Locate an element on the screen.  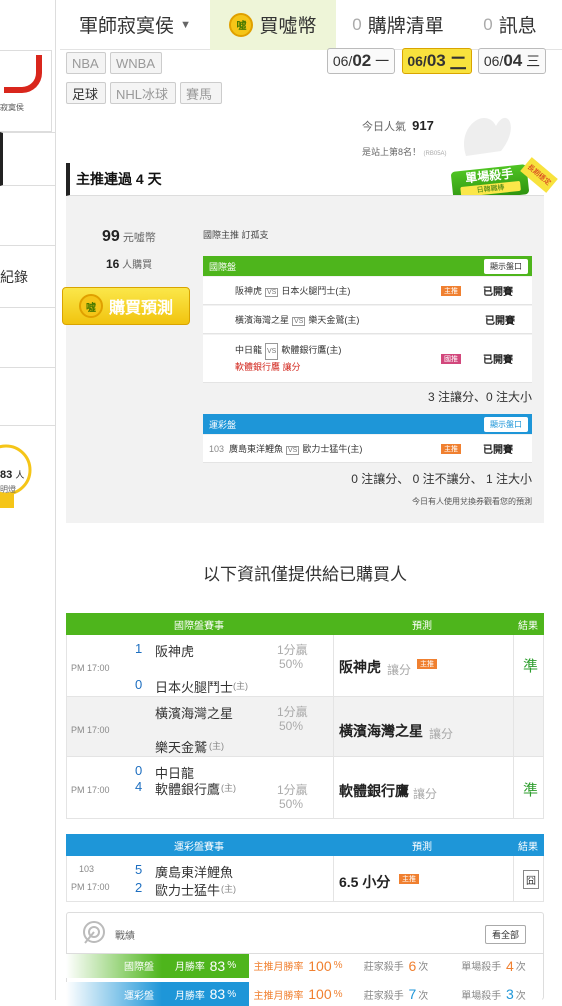
bulb-count: 83 人 is located at coordinates (12, 475).